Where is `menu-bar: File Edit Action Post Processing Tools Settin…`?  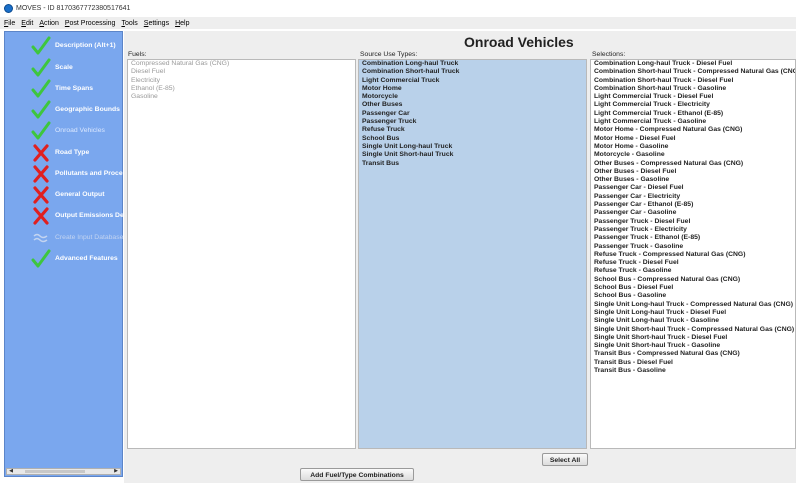
menu-bar: File Edit Action Post Processing Tools Settin… is located at coordinates (398, 23).